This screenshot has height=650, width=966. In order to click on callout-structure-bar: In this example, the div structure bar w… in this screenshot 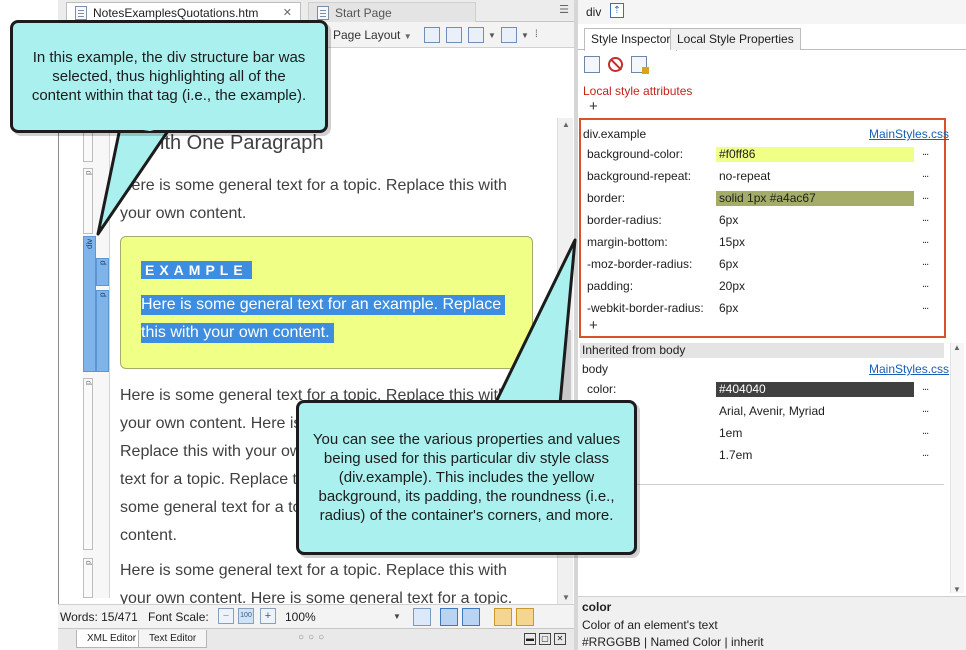, I will do `click(169, 76)`.